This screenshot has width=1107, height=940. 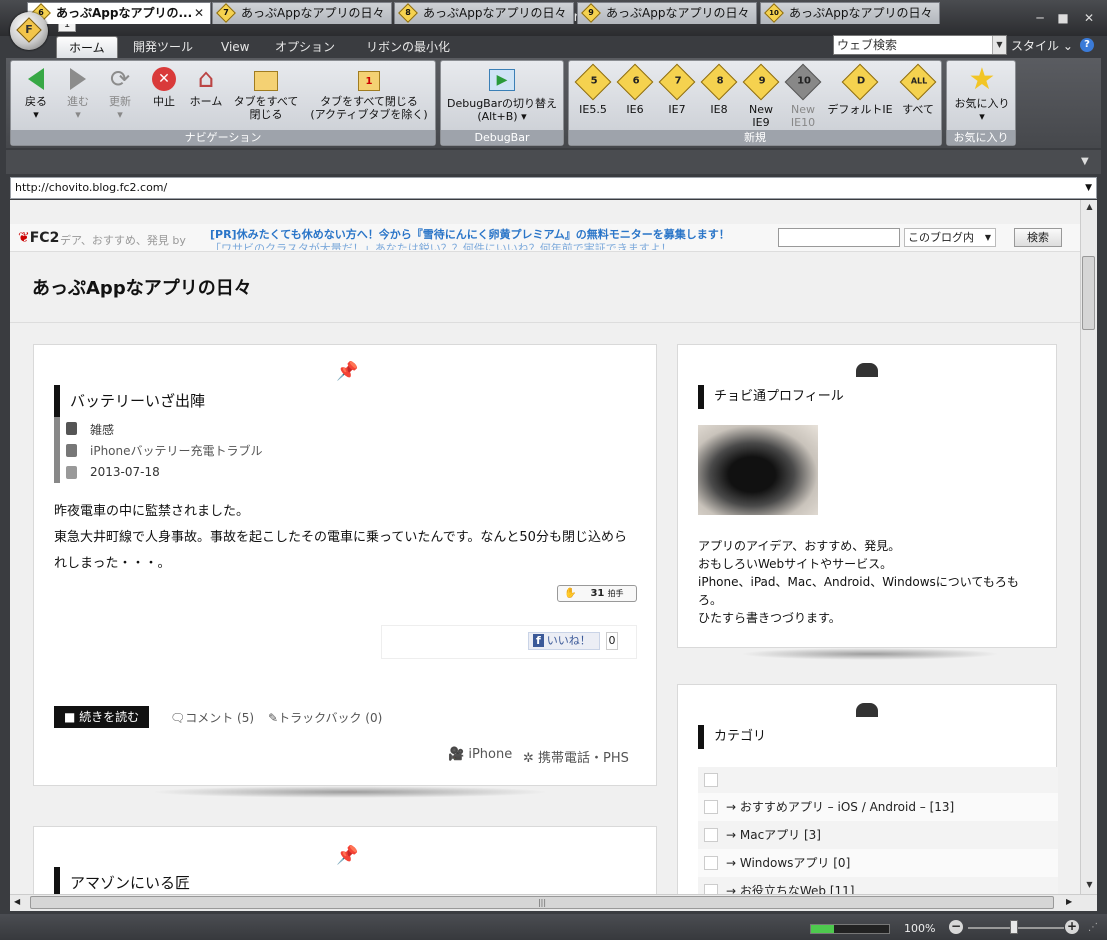 I want to click on zoom-out-icon: −, so click(x=956, y=927).